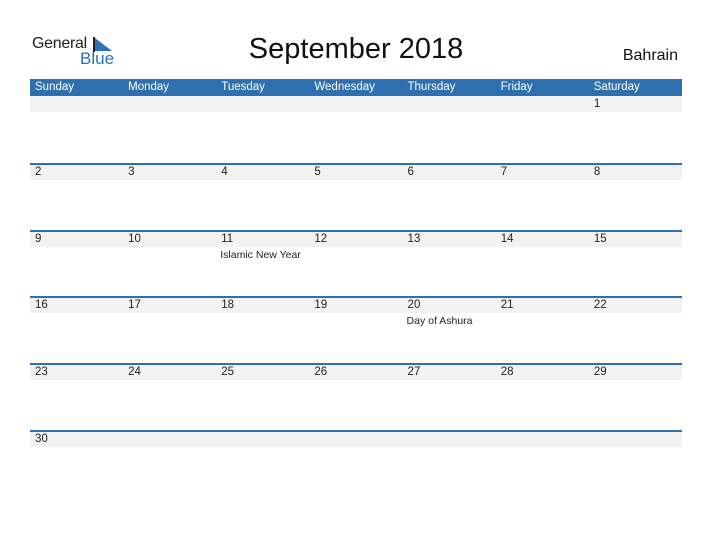 Image resolution: width=712 pixels, height=550 pixels. I want to click on day-number: 13, so click(414, 239).